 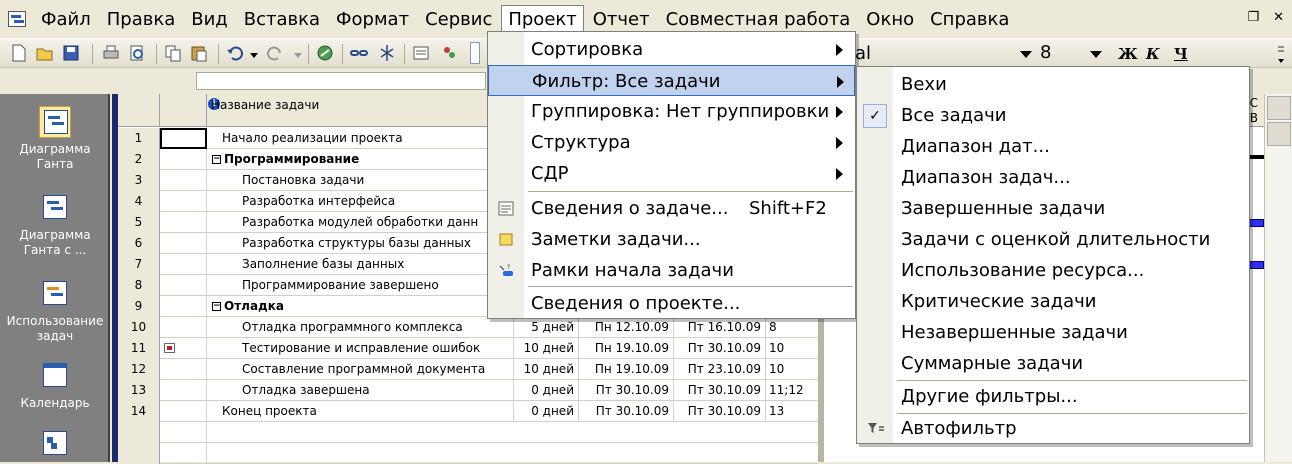 I want to click on redo-icon, so click(x=275, y=53).